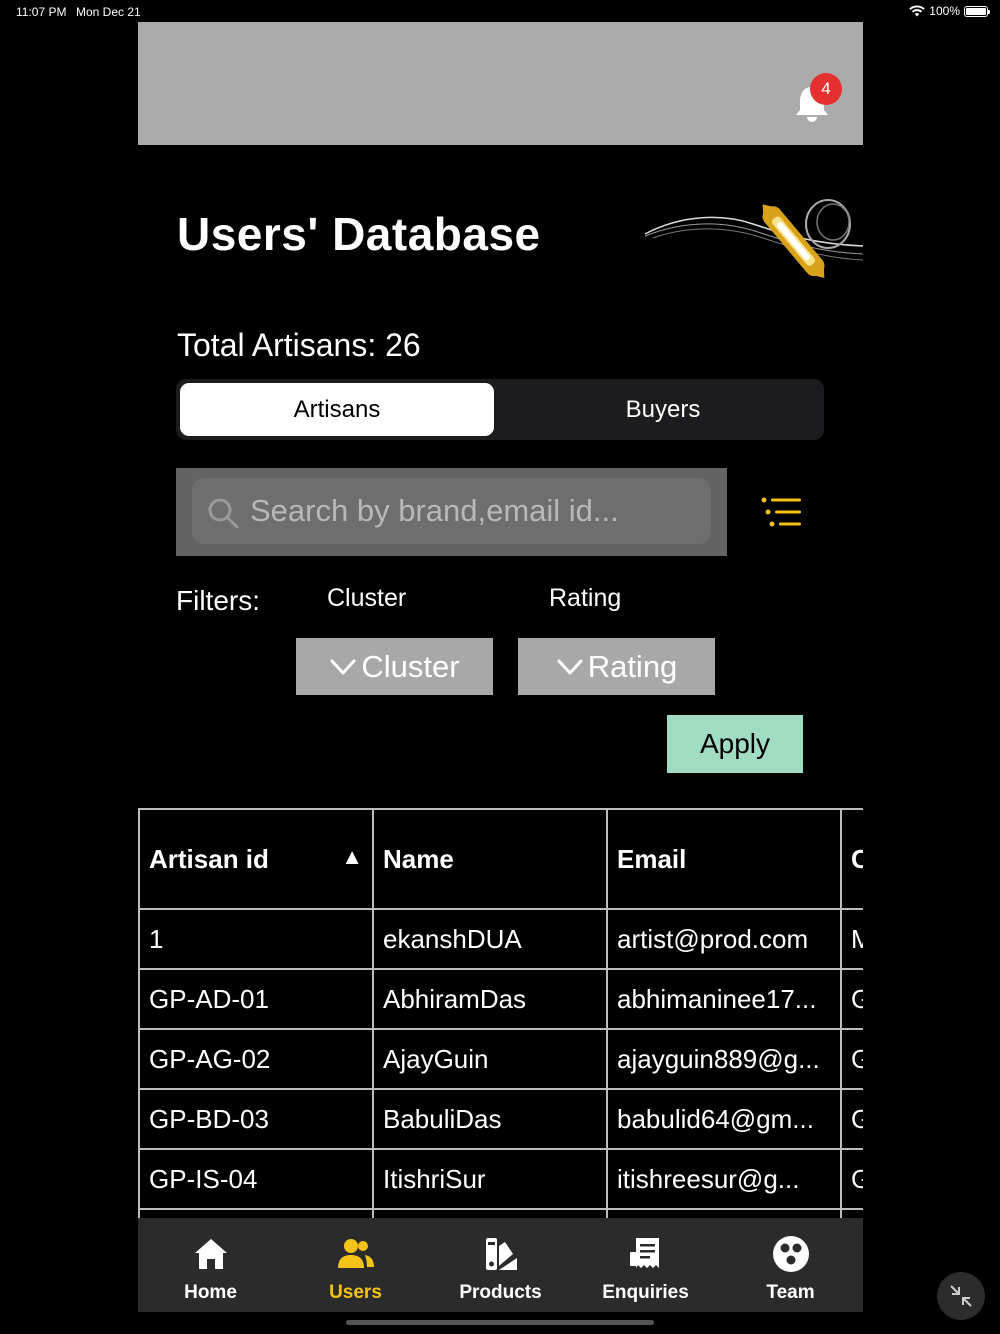 Image resolution: width=1000 pixels, height=1334 pixels. I want to click on search-bar, so click(451, 512).